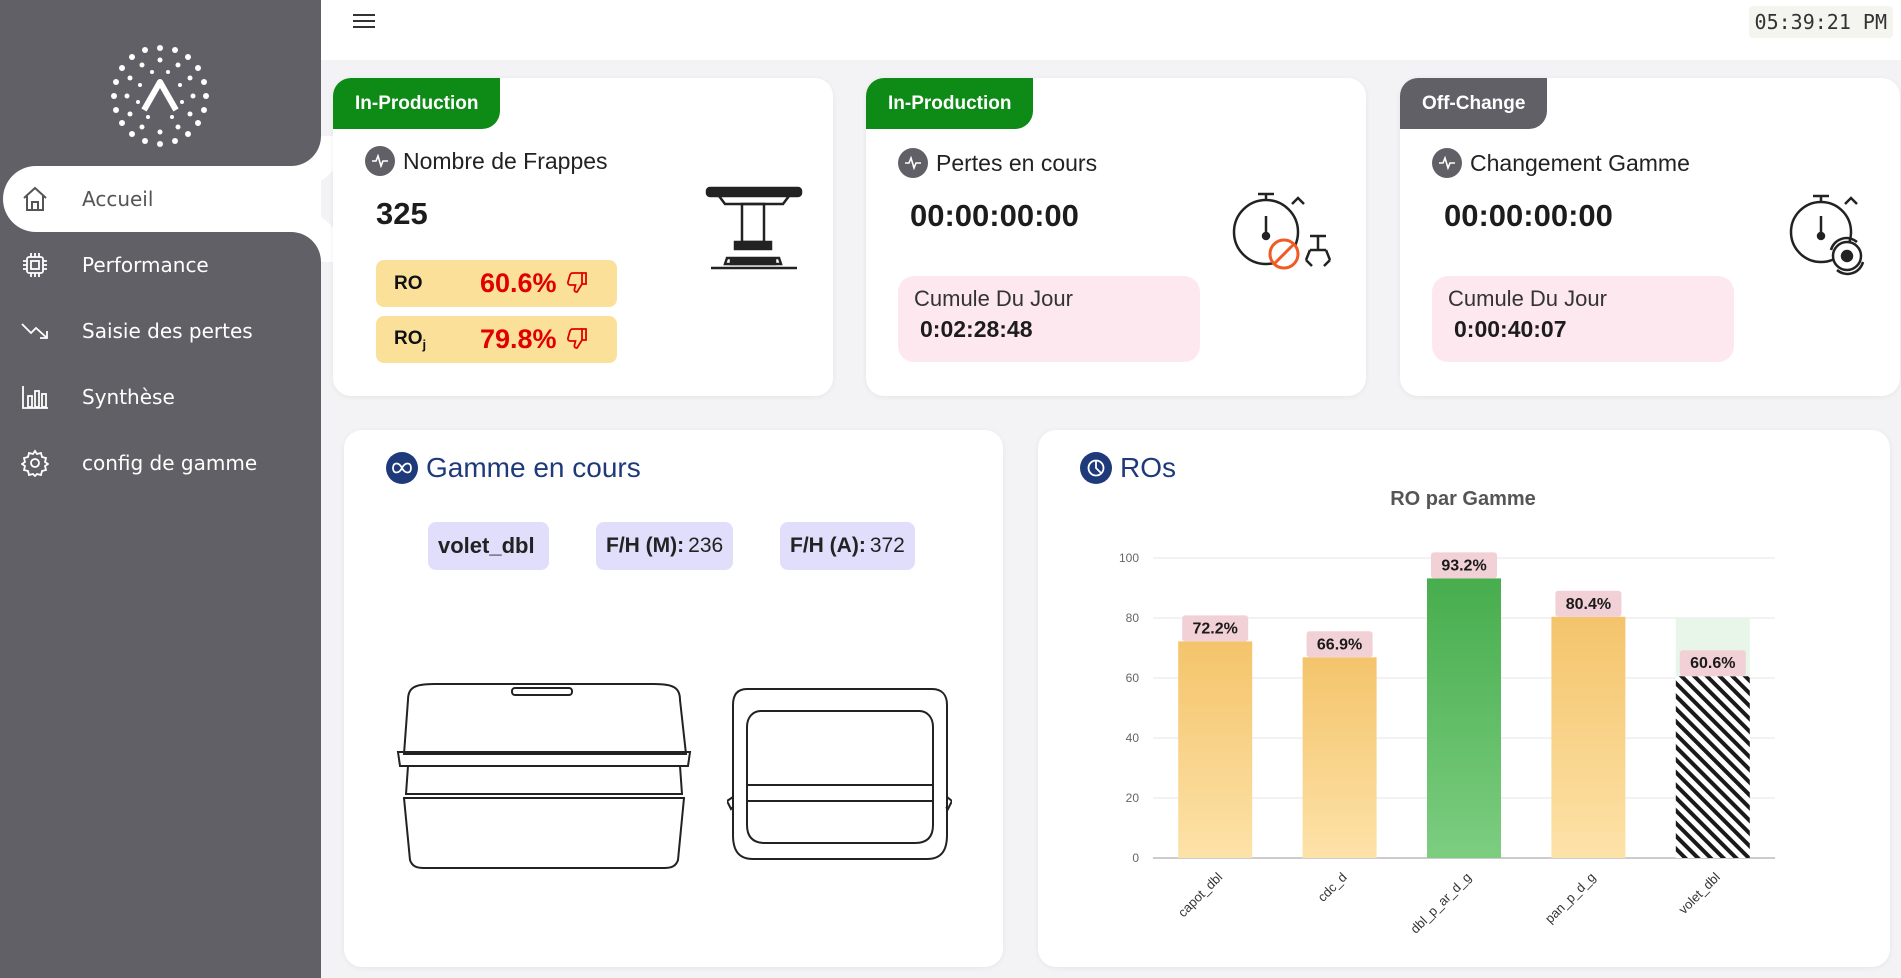  I want to click on fh-m-value: 236, so click(706, 545).